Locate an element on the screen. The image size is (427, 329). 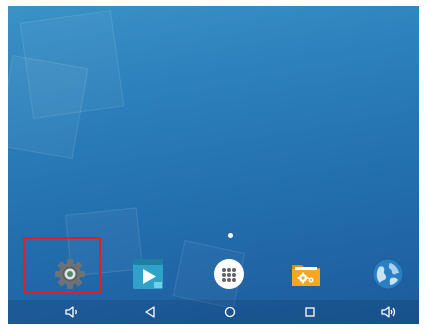
media-player-app-icon is located at coordinates (148, 274).